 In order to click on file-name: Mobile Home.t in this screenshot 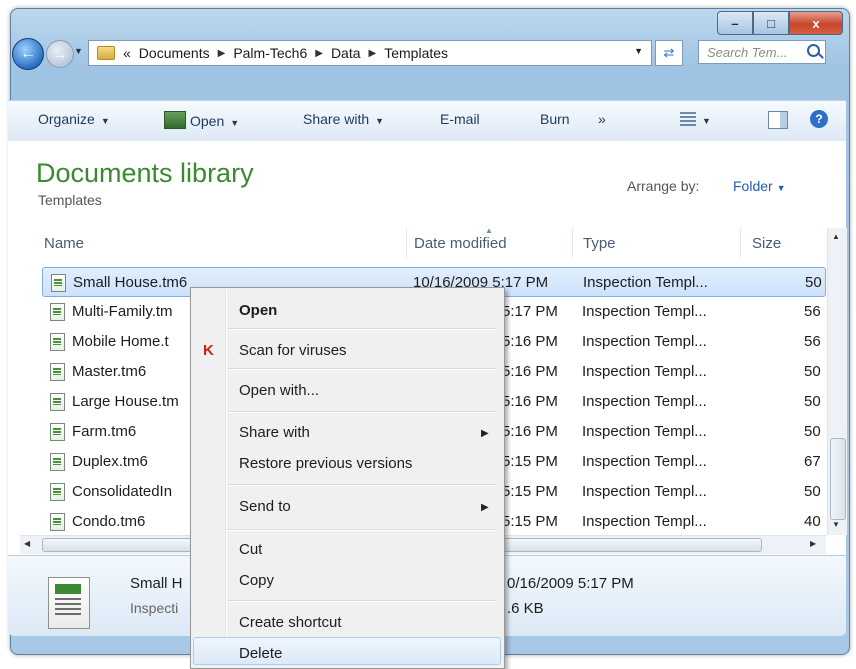, I will do `click(120, 341)`.